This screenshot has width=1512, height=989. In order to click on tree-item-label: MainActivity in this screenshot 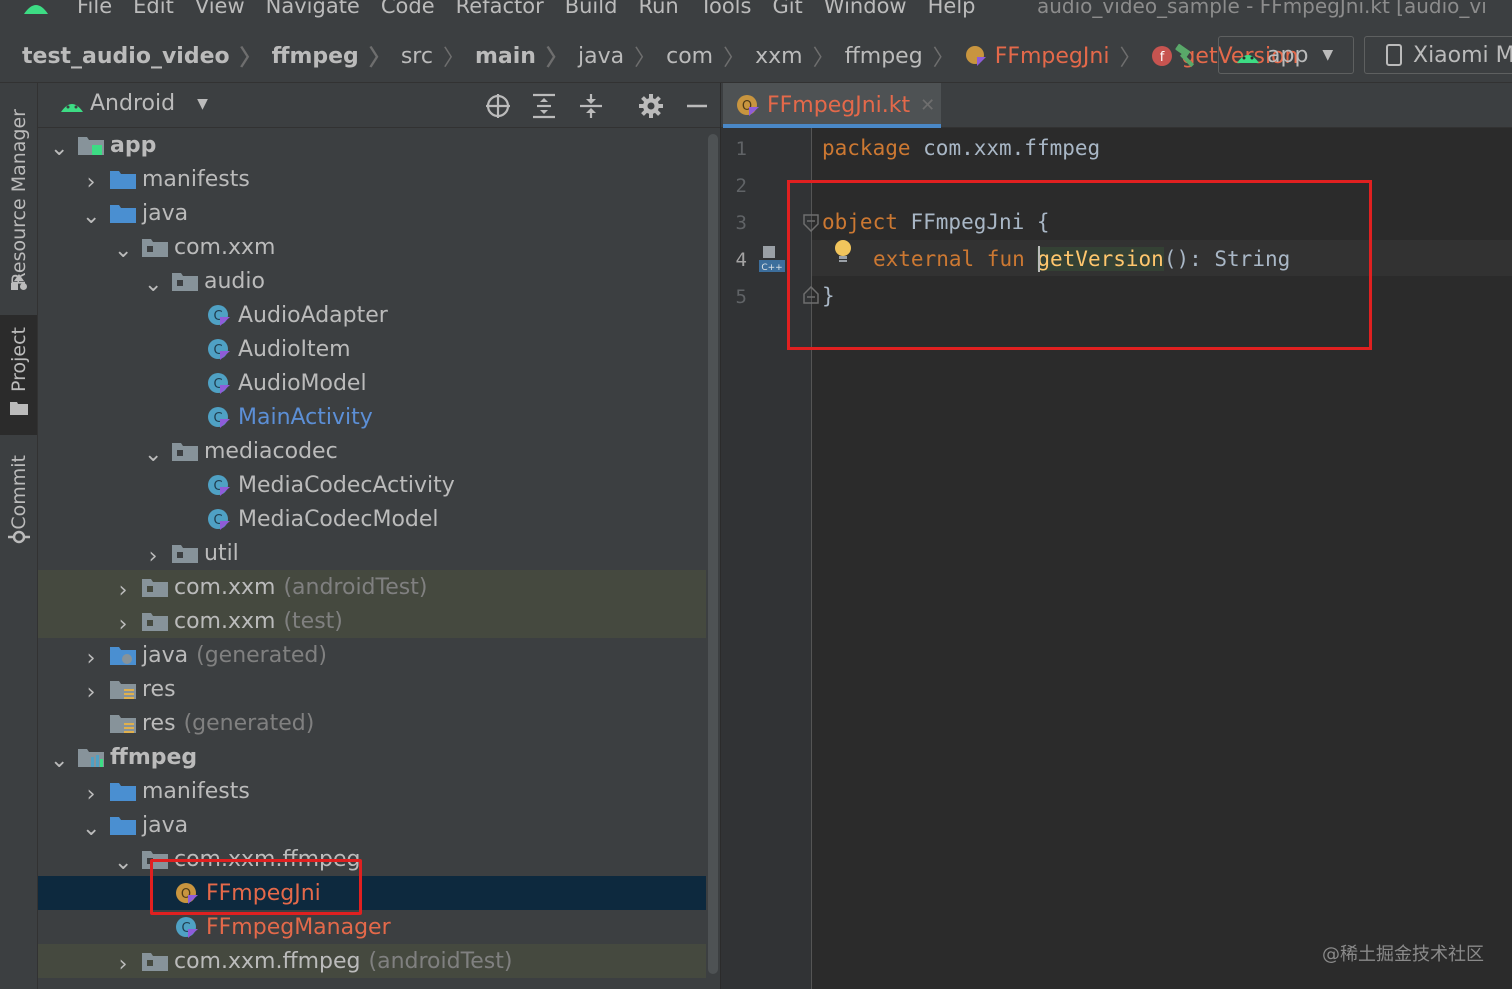, I will do `click(305, 417)`.